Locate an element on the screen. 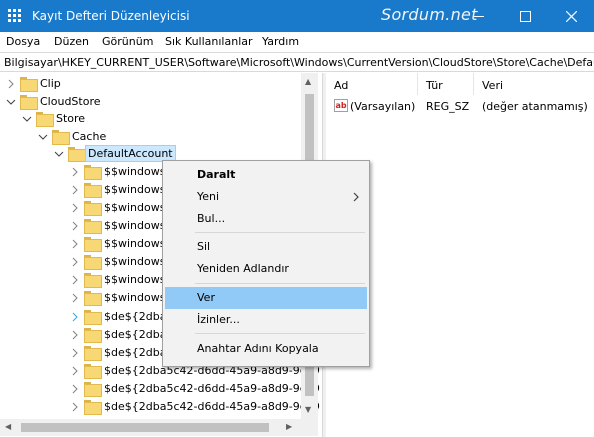 This screenshot has height=437, width=594. tree-item-cloudstore: CloudStore is located at coordinates (160, 102).